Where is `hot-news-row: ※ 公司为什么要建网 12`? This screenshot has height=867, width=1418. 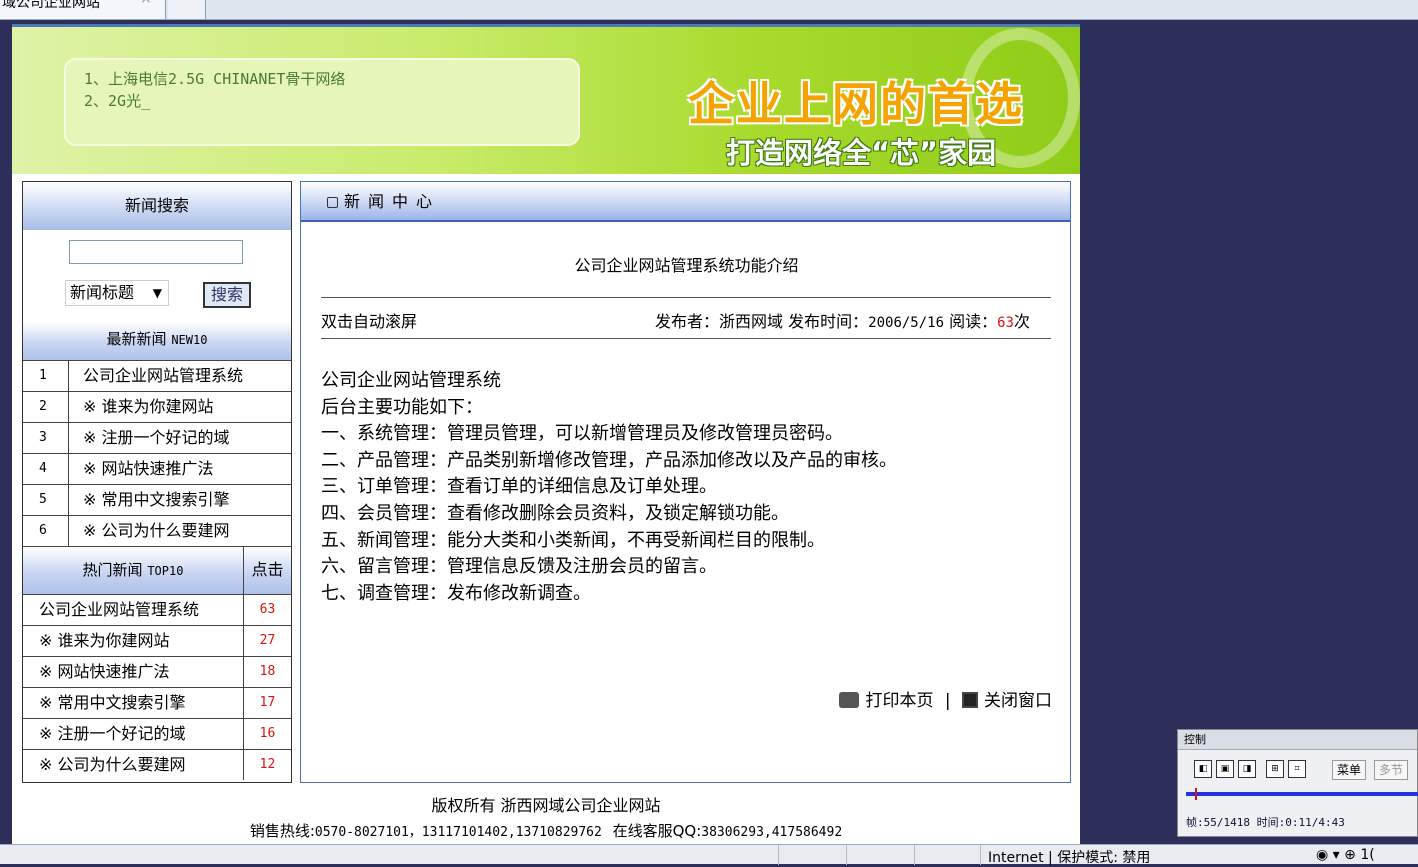
hot-news-row: ※ 公司为什么要建网 12 is located at coordinates (157, 764).